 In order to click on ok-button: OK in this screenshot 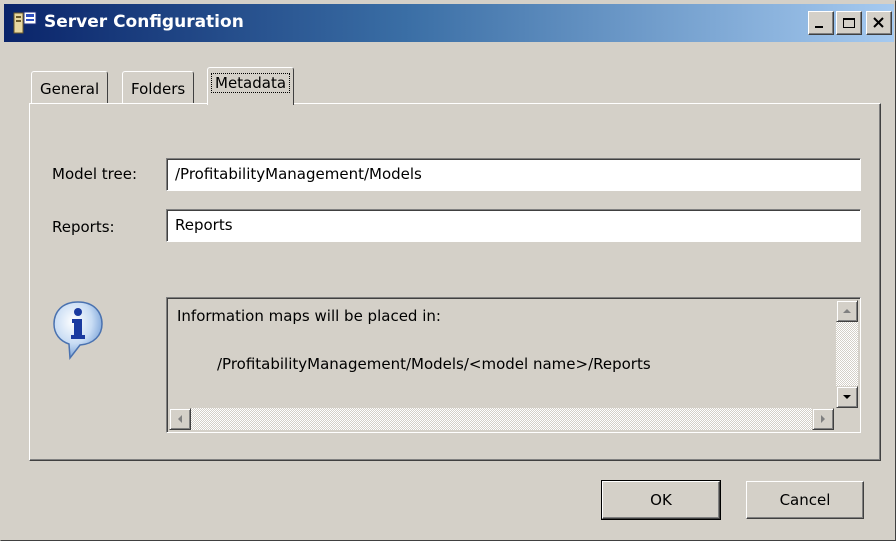, I will do `click(661, 500)`.